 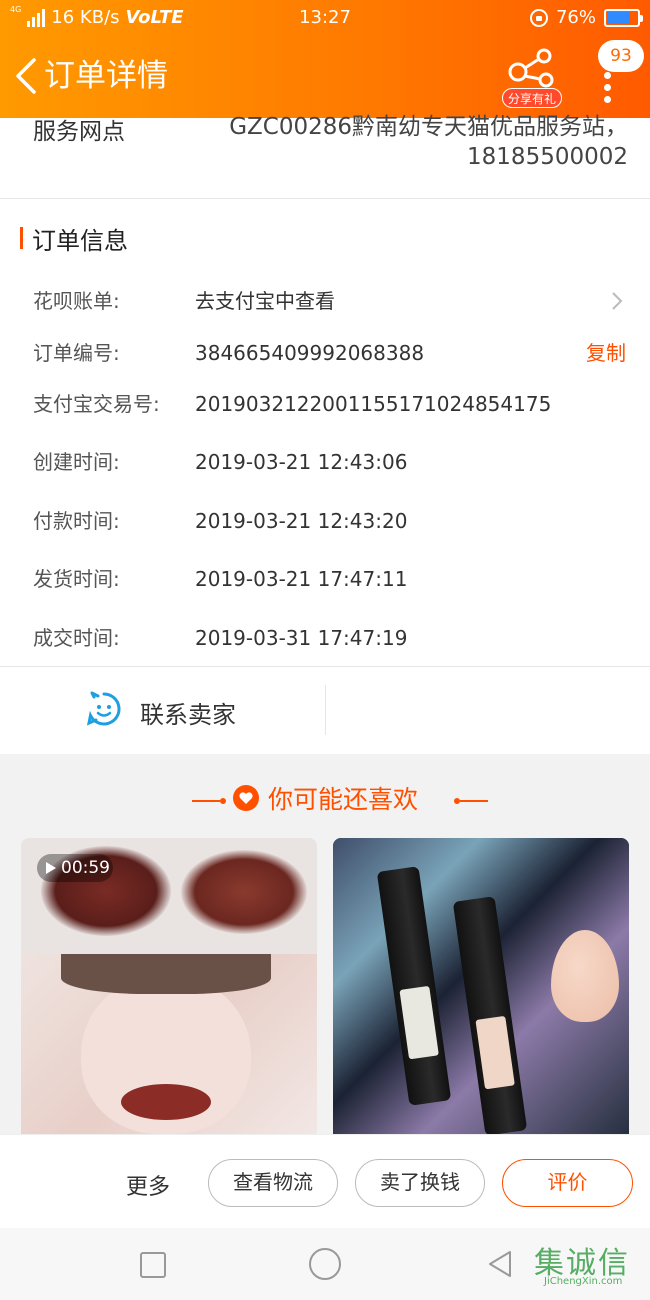 I want to click on info-value: 2019-03-21 12:43:06, so click(x=301, y=462).